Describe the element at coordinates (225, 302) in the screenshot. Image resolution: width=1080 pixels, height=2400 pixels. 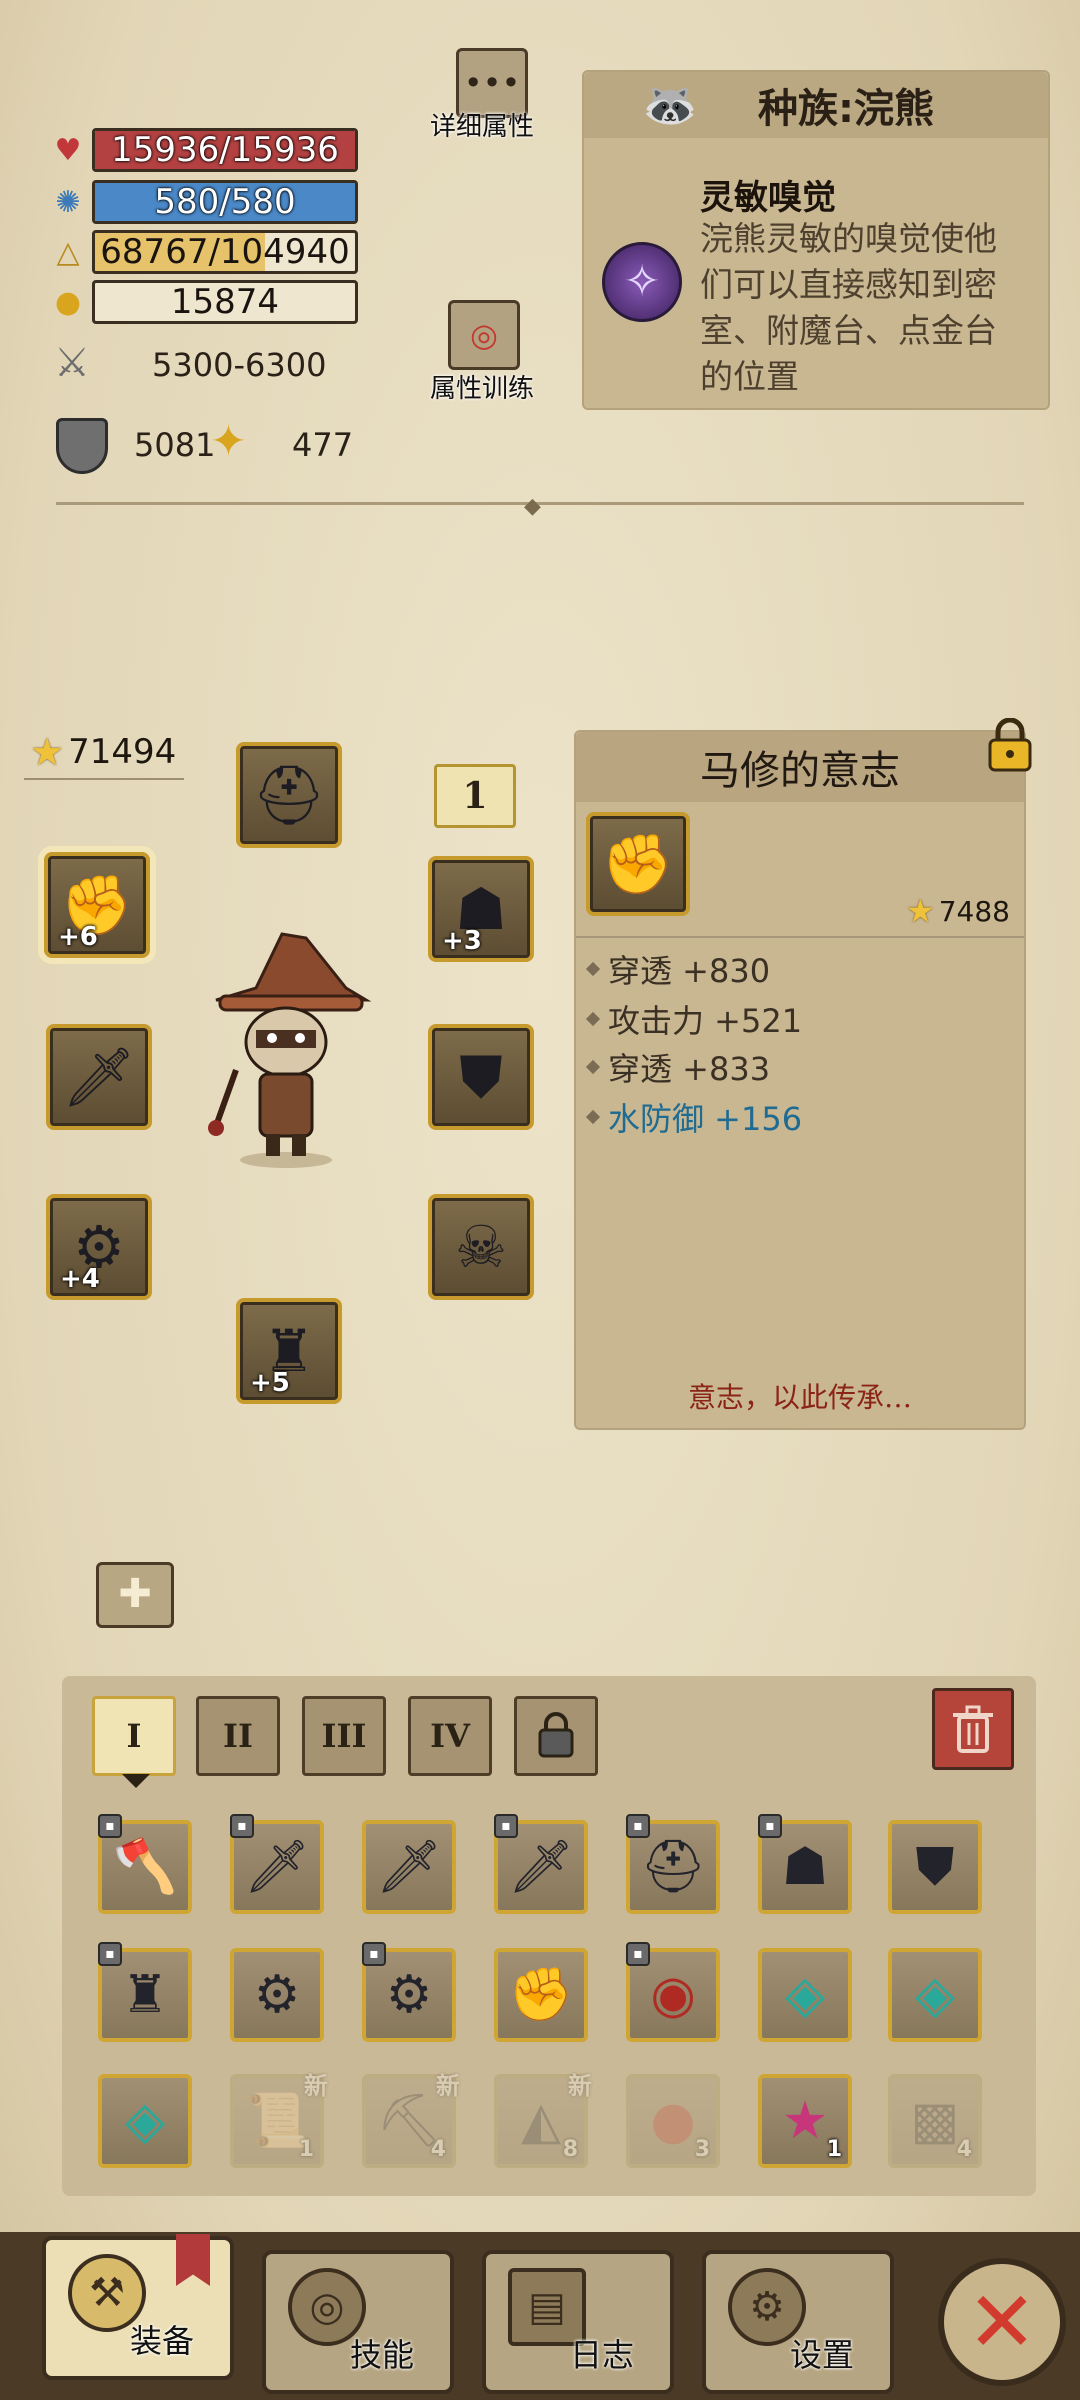
I see `gold-text: 15874` at that location.